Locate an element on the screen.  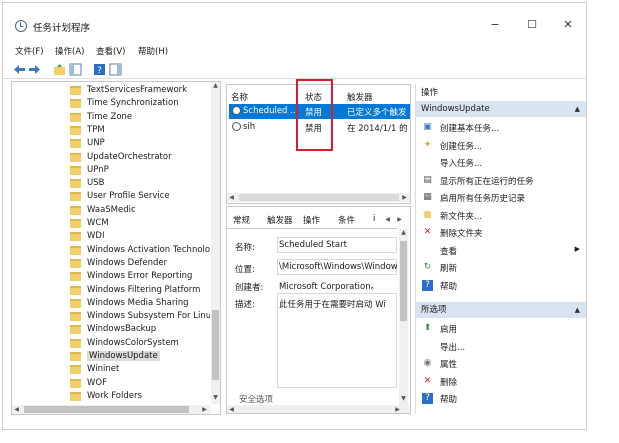
tree-item: Windows Subsystem For Linux is located at coordinates (140, 317).